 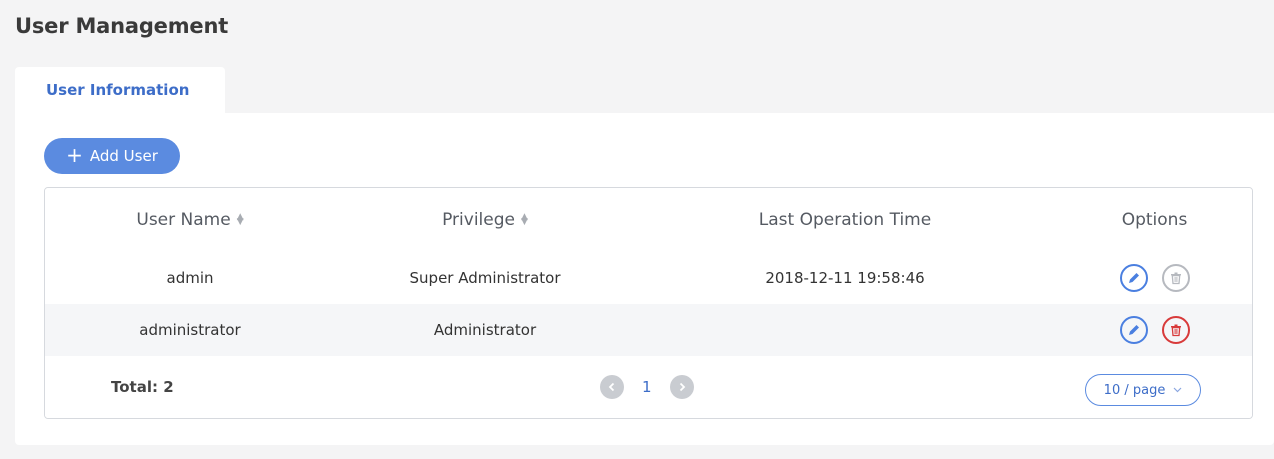 I want to click on column-label: Options, so click(x=1154, y=220).